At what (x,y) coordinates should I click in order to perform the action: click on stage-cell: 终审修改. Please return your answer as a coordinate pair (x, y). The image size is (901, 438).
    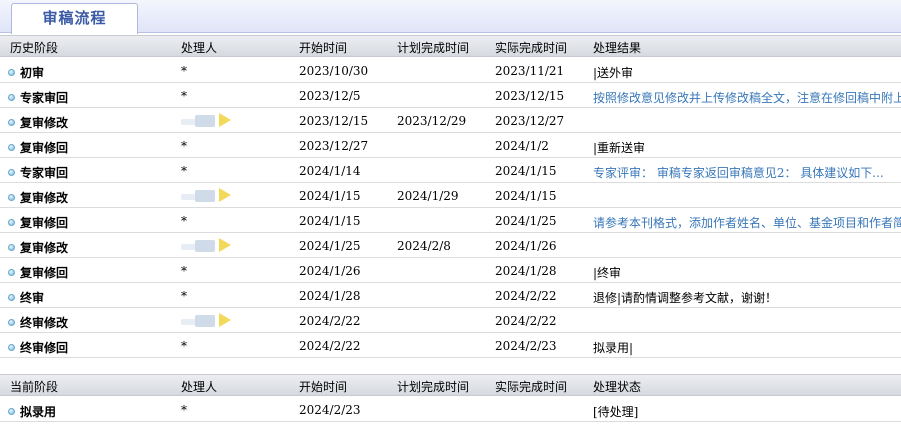
    Looking at the image, I should click on (38, 322).